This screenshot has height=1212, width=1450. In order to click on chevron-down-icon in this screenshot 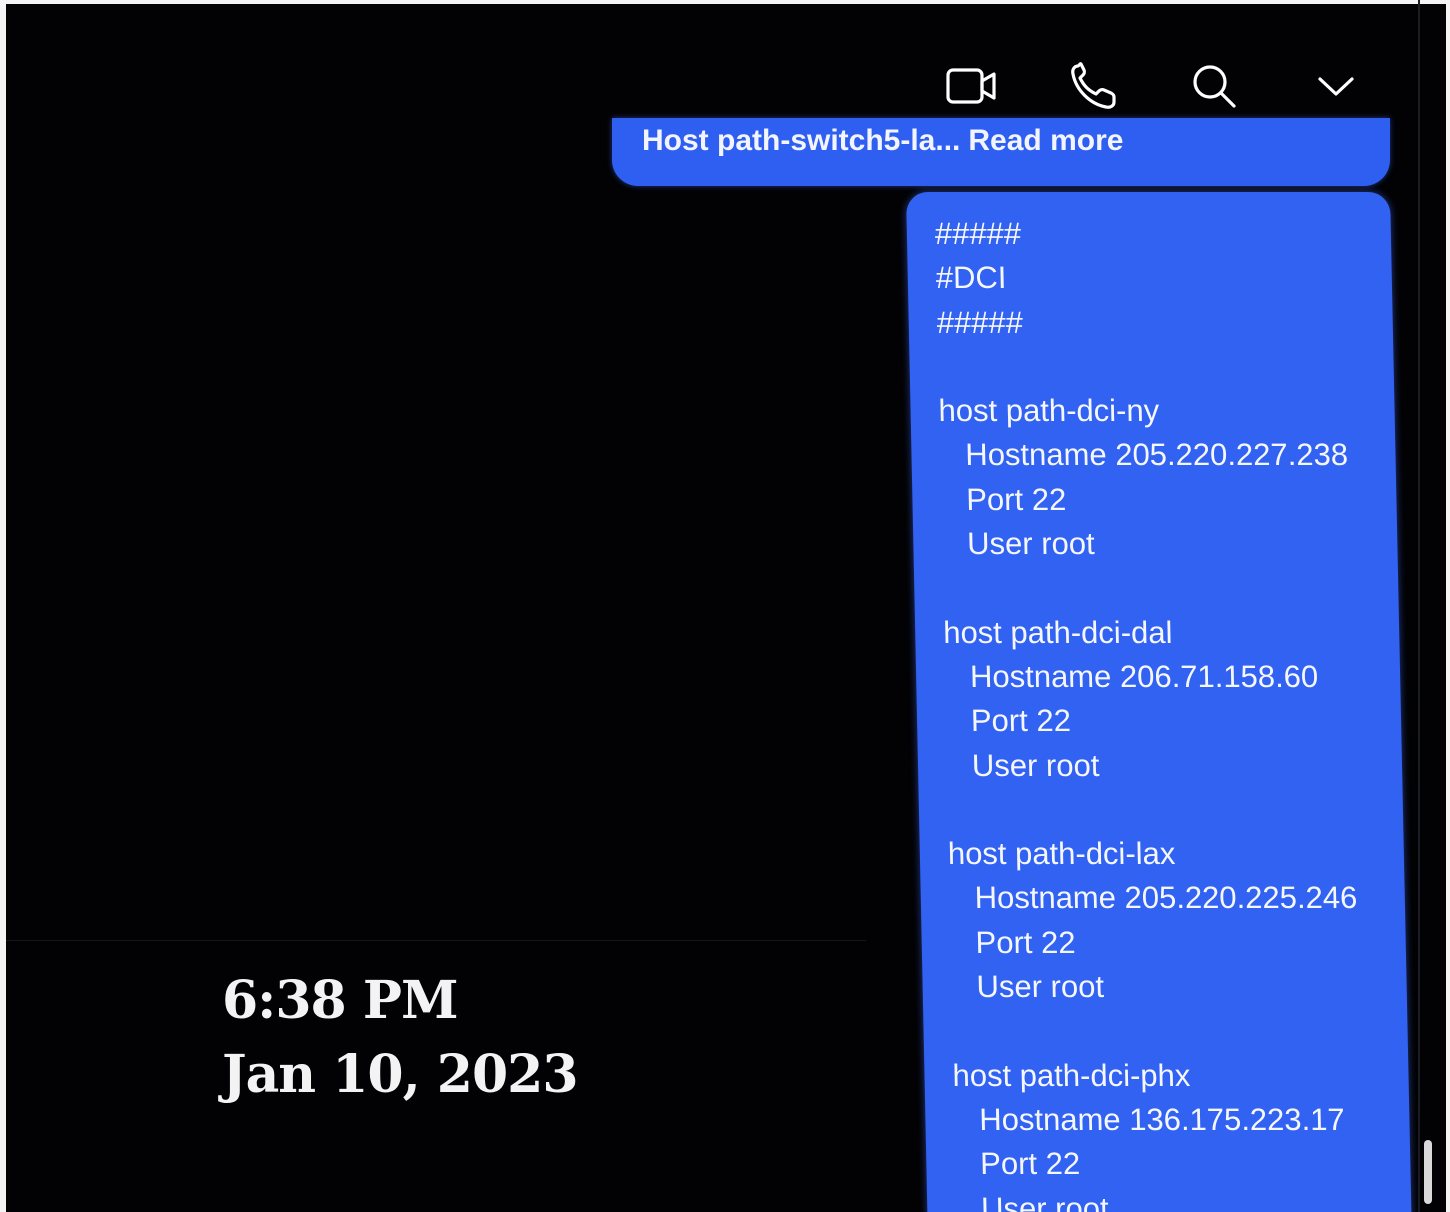, I will do `click(1336, 88)`.